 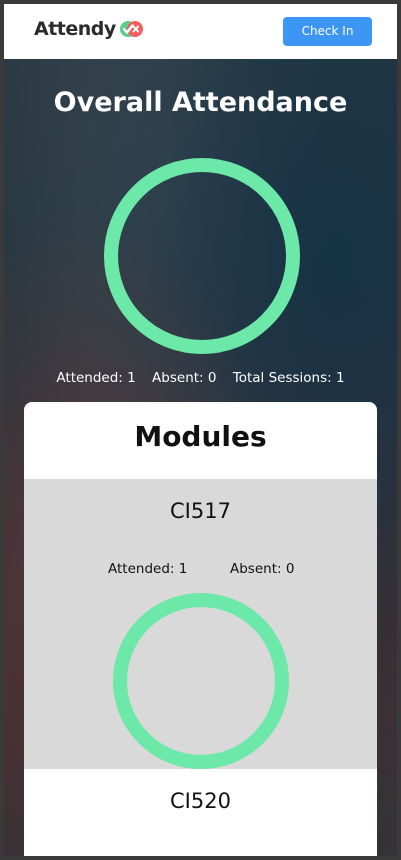 I want to click on navbar: Attendy Check In, so click(x=200, y=31).